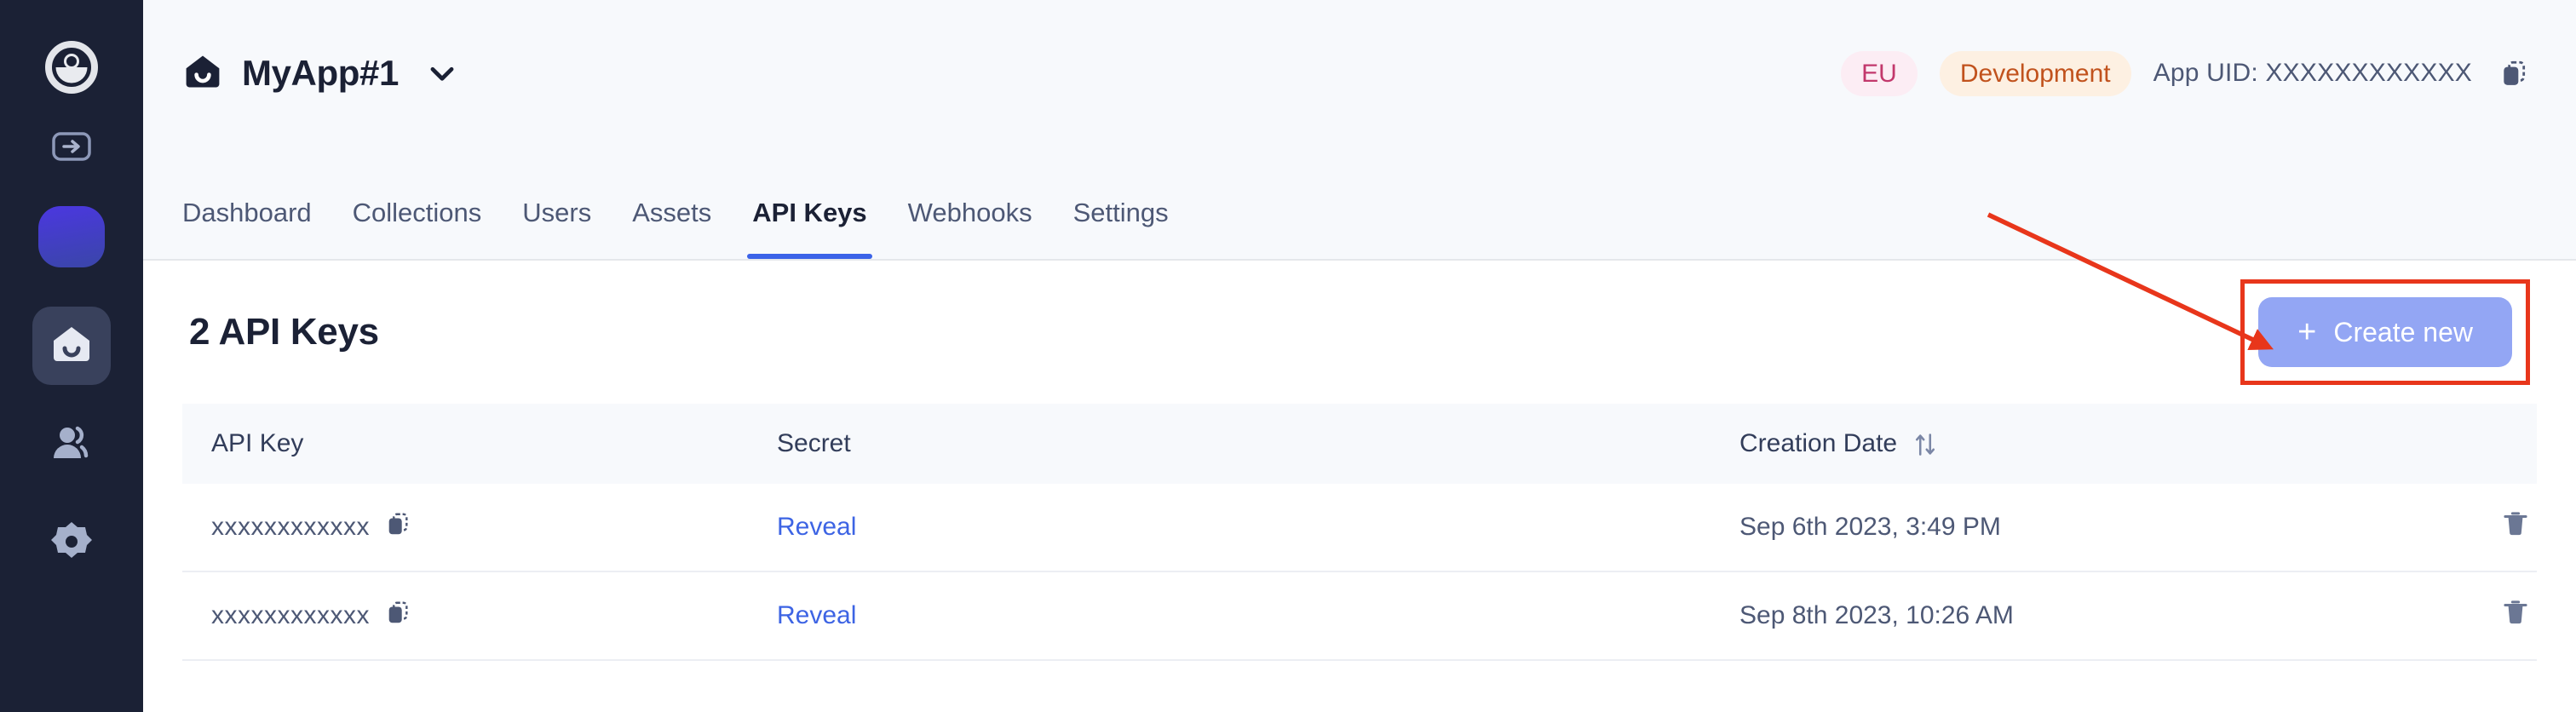 This screenshot has width=2576, height=712. What do you see at coordinates (2473, 444) in the screenshot?
I see `column-actions` at bounding box center [2473, 444].